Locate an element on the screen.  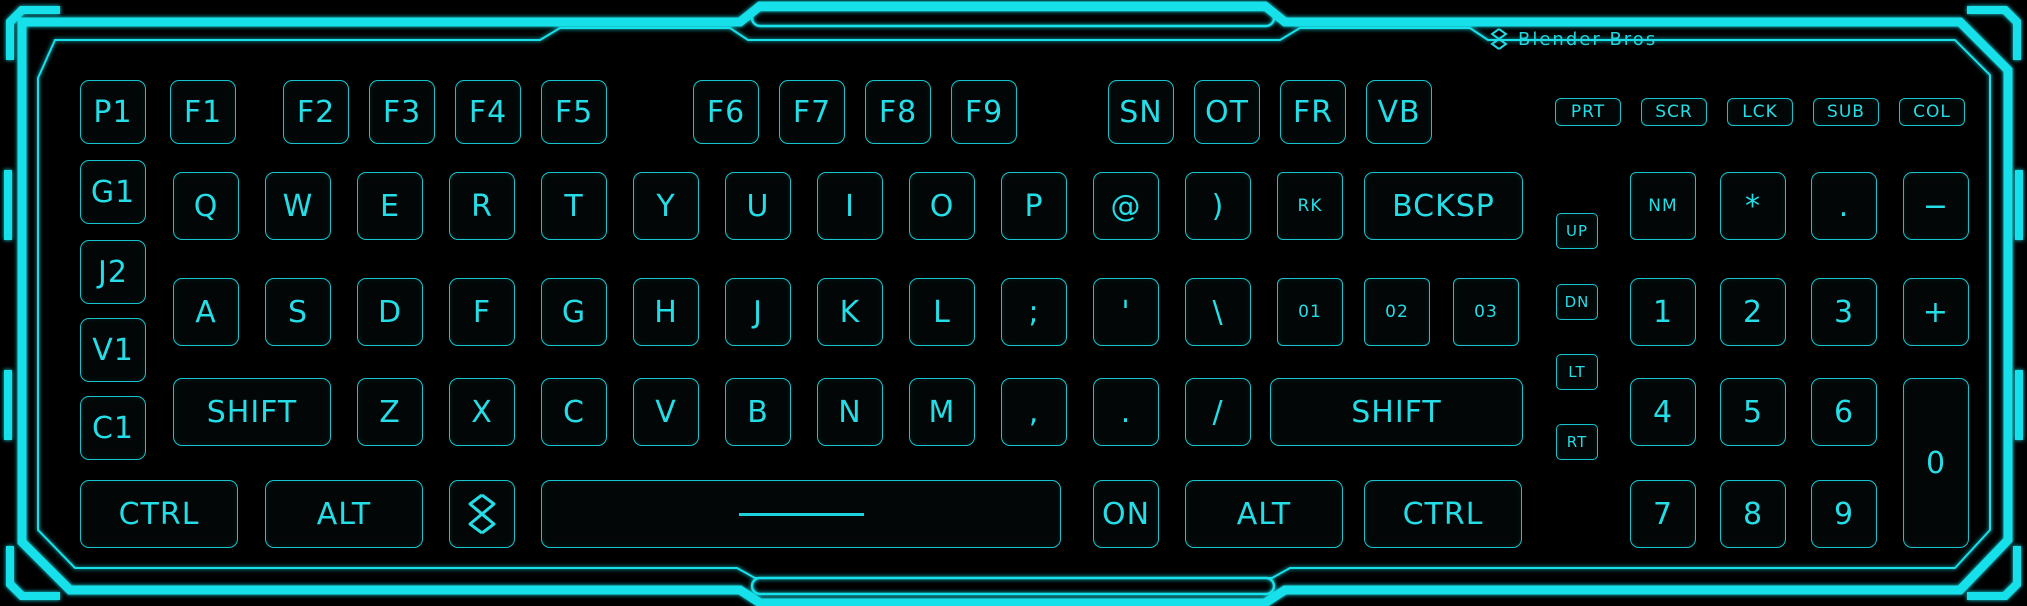
key-vb: VB is located at coordinates (1399, 112).